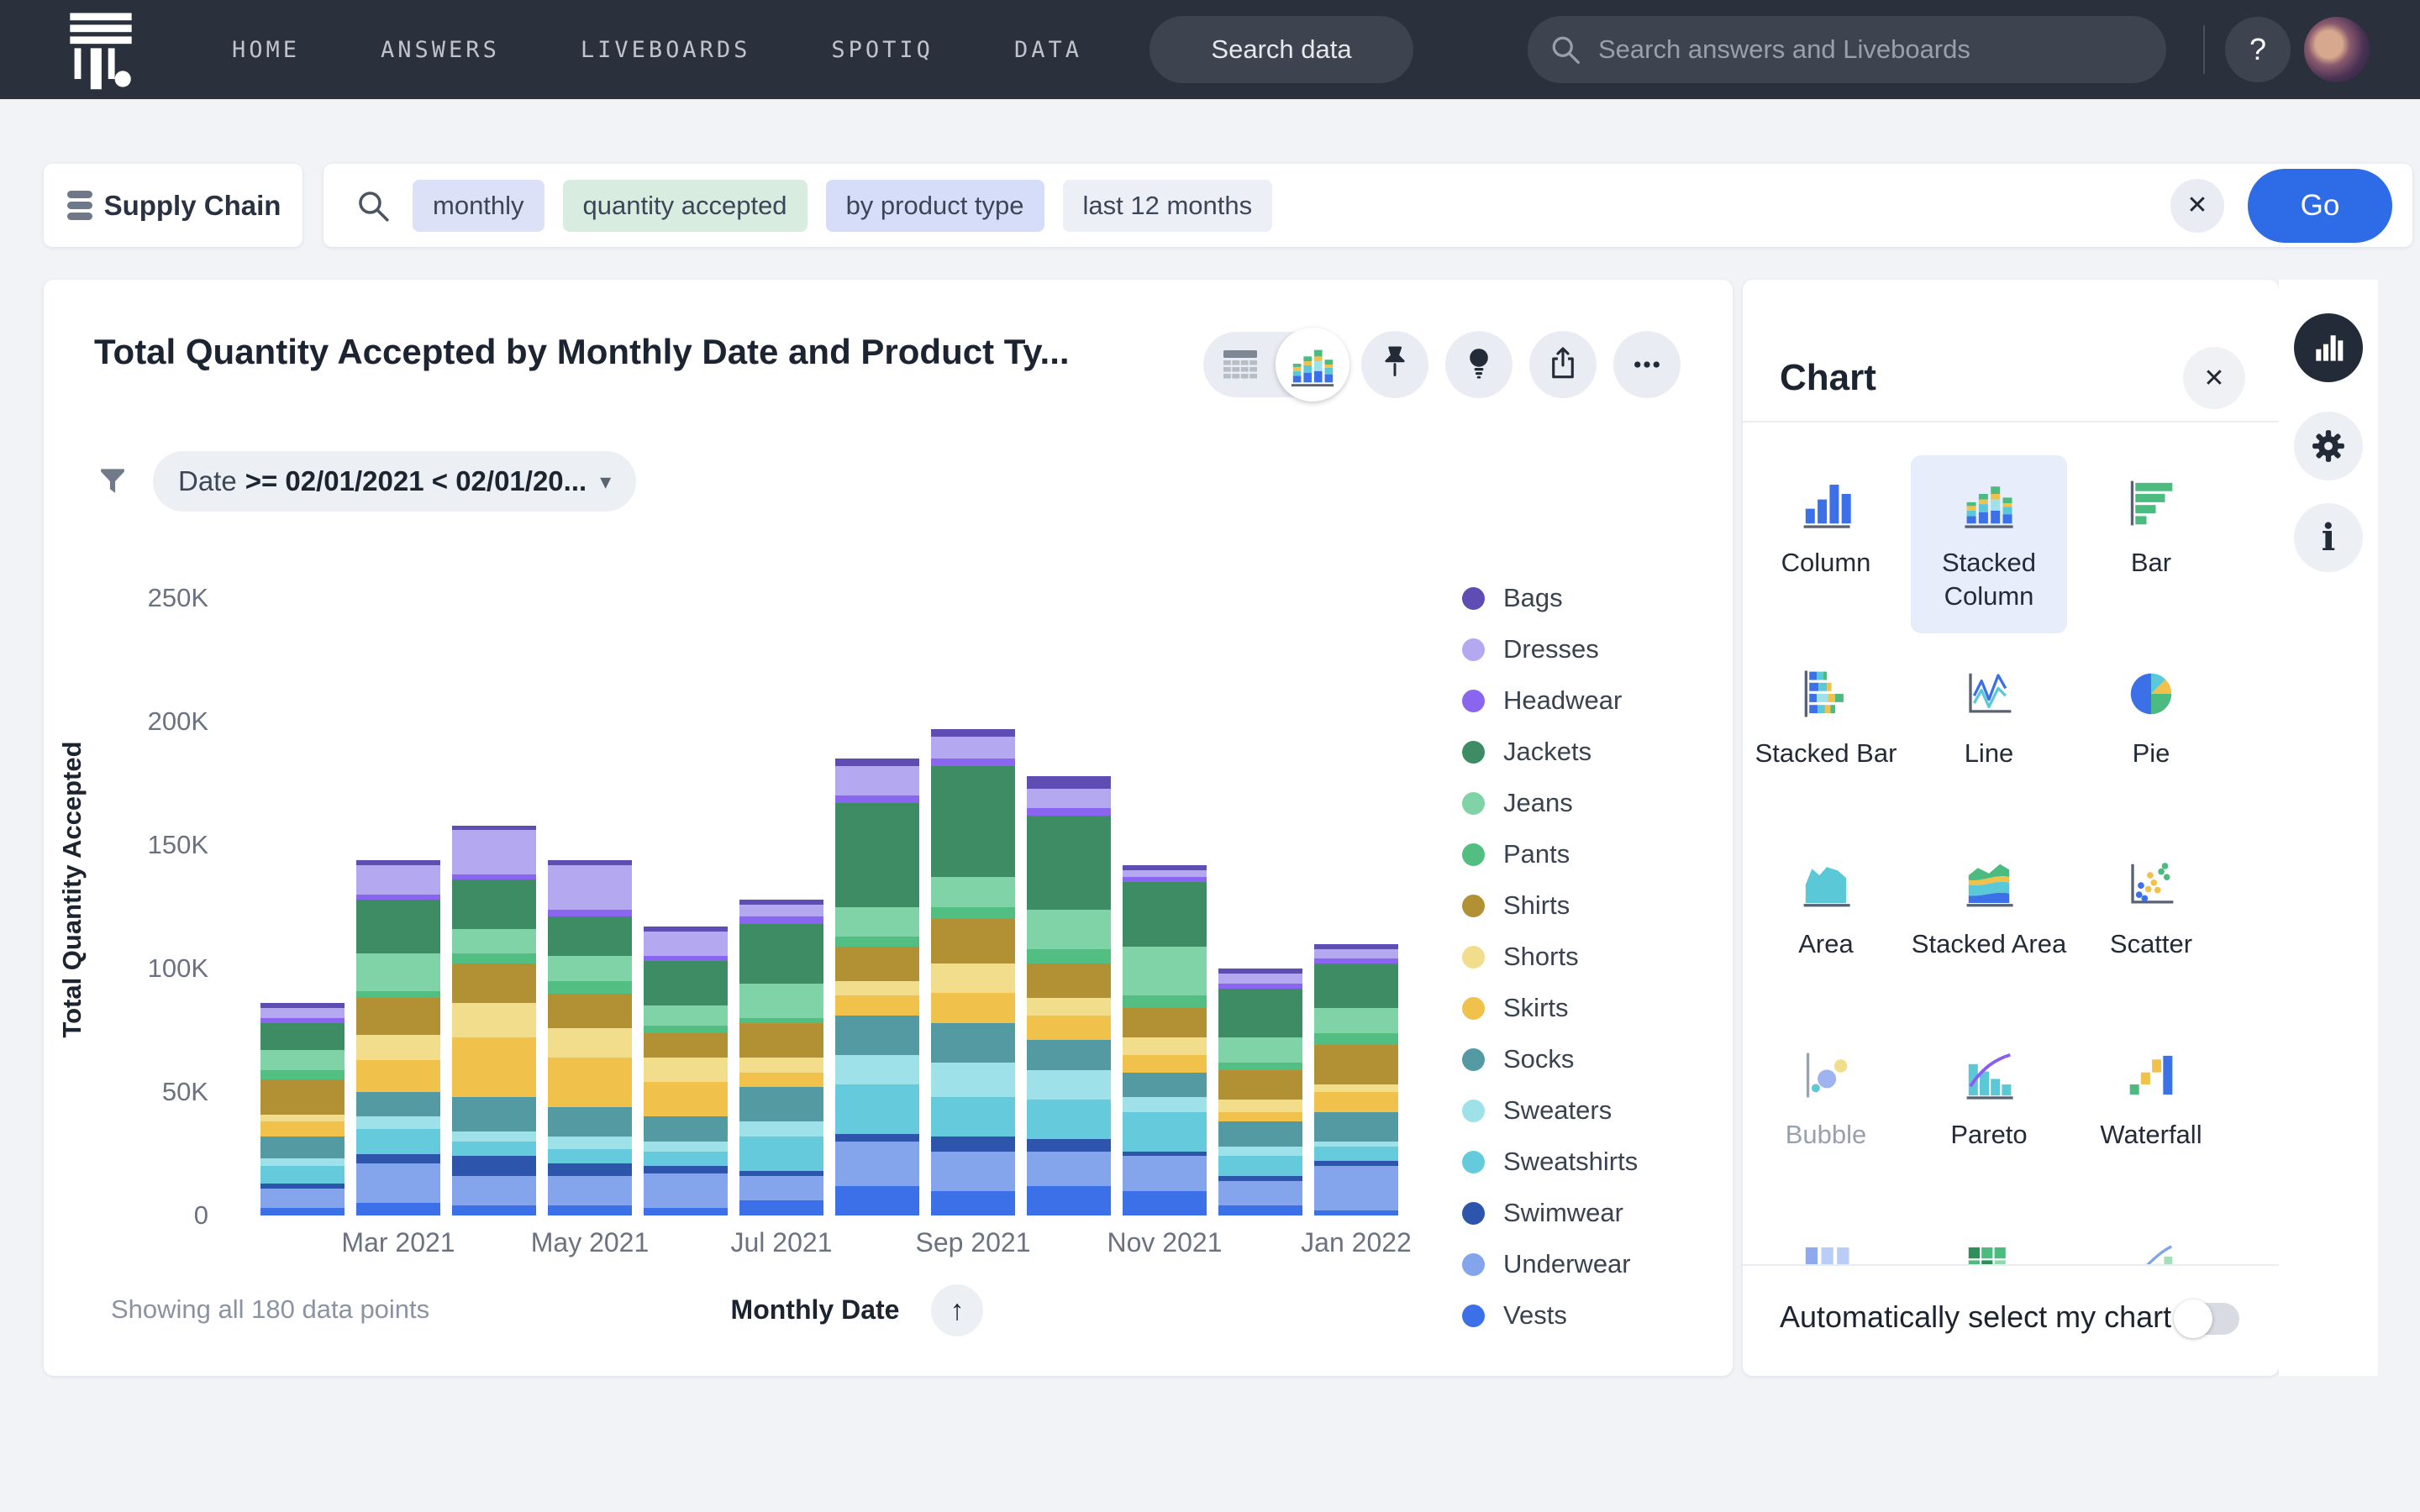 Image resolution: width=2420 pixels, height=1512 pixels. Describe the element at coordinates (266, 50) in the screenshot. I see `nav-item-home: HOME` at that location.